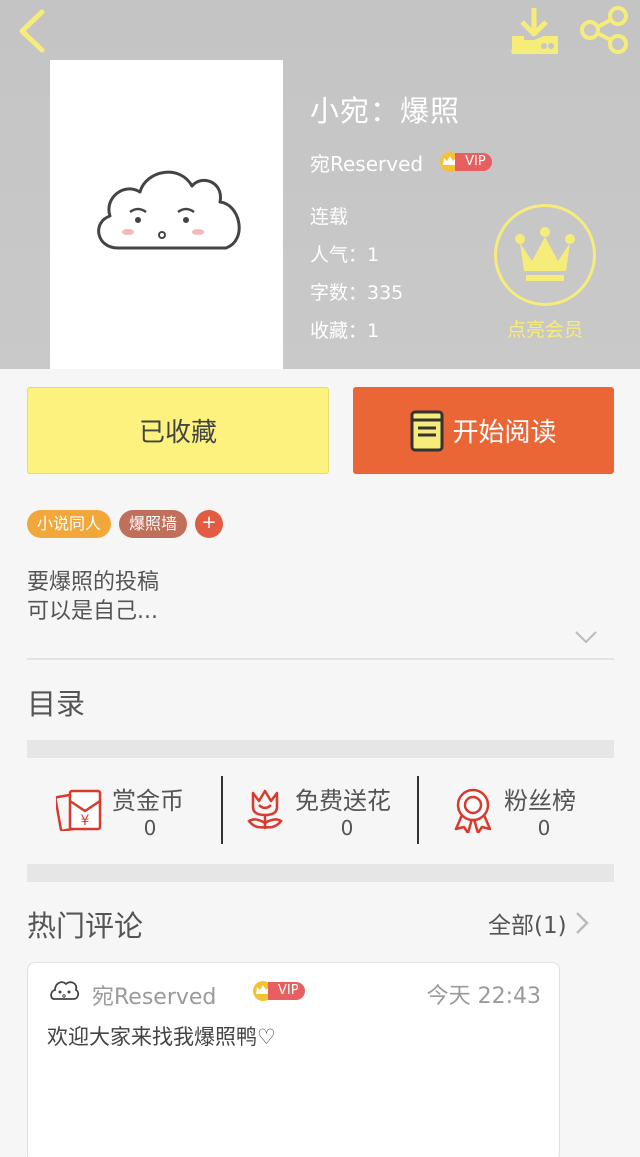  I want to click on back-icon, so click(32, 31).